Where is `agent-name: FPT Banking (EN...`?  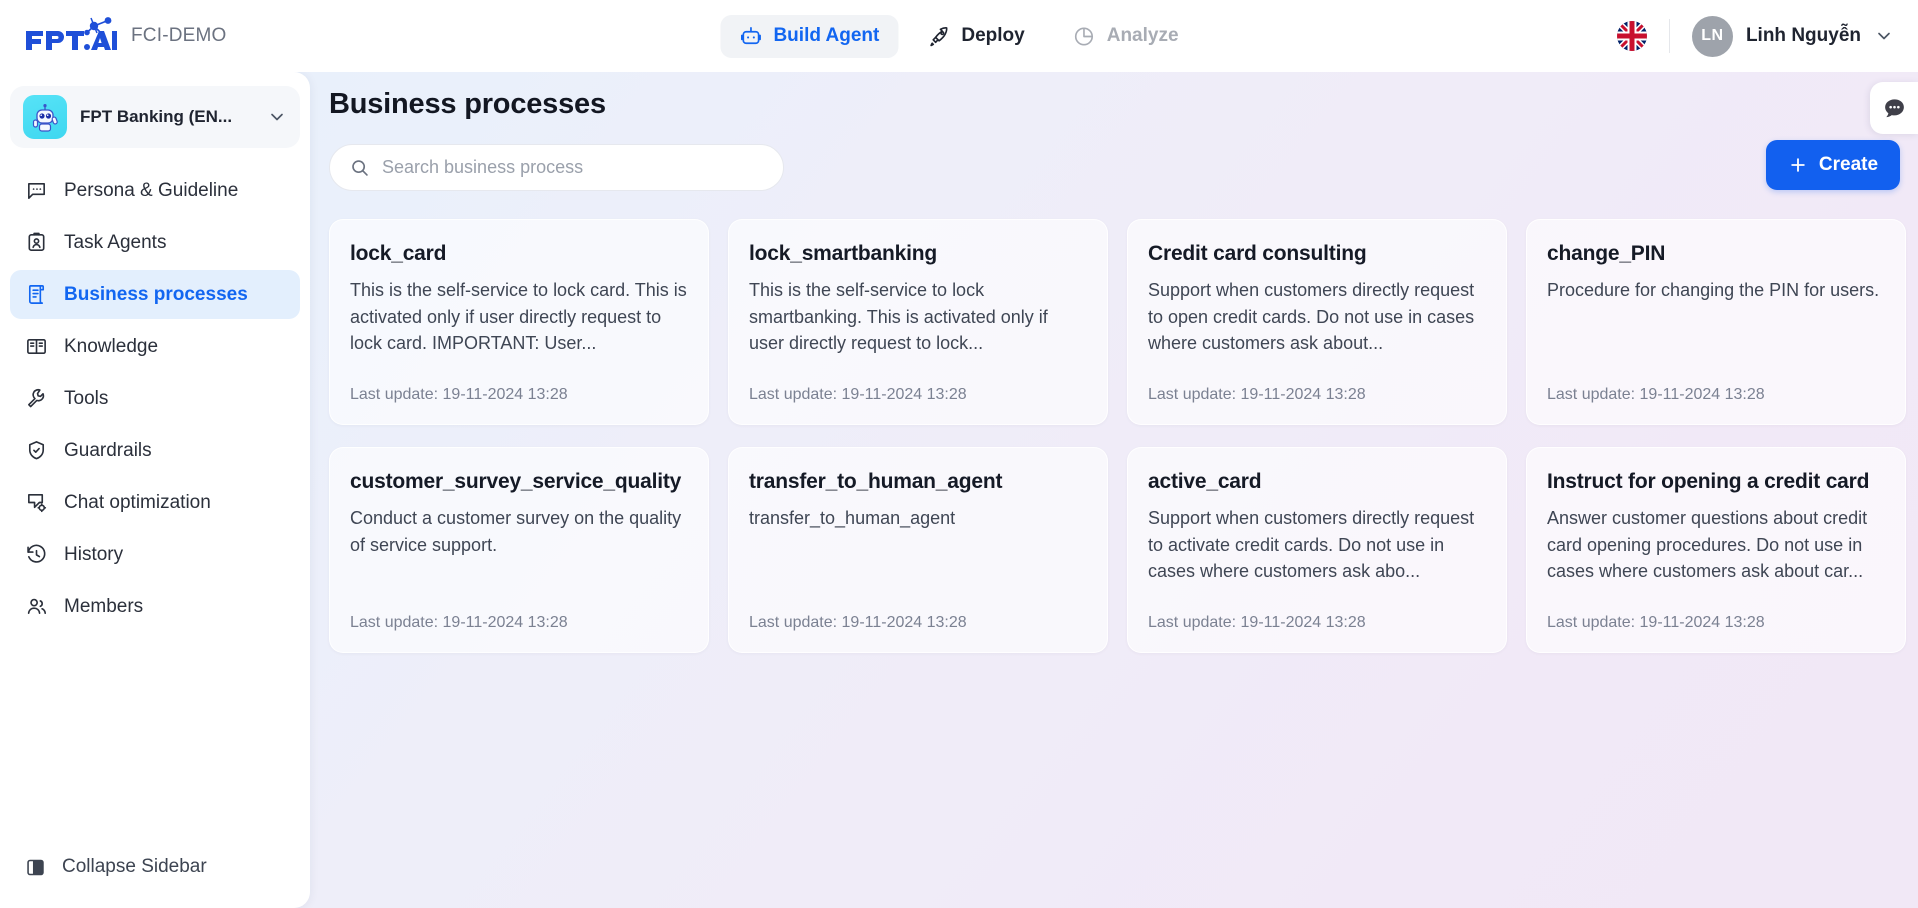
agent-name: FPT Banking (EN... is located at coordinates (156, 116).